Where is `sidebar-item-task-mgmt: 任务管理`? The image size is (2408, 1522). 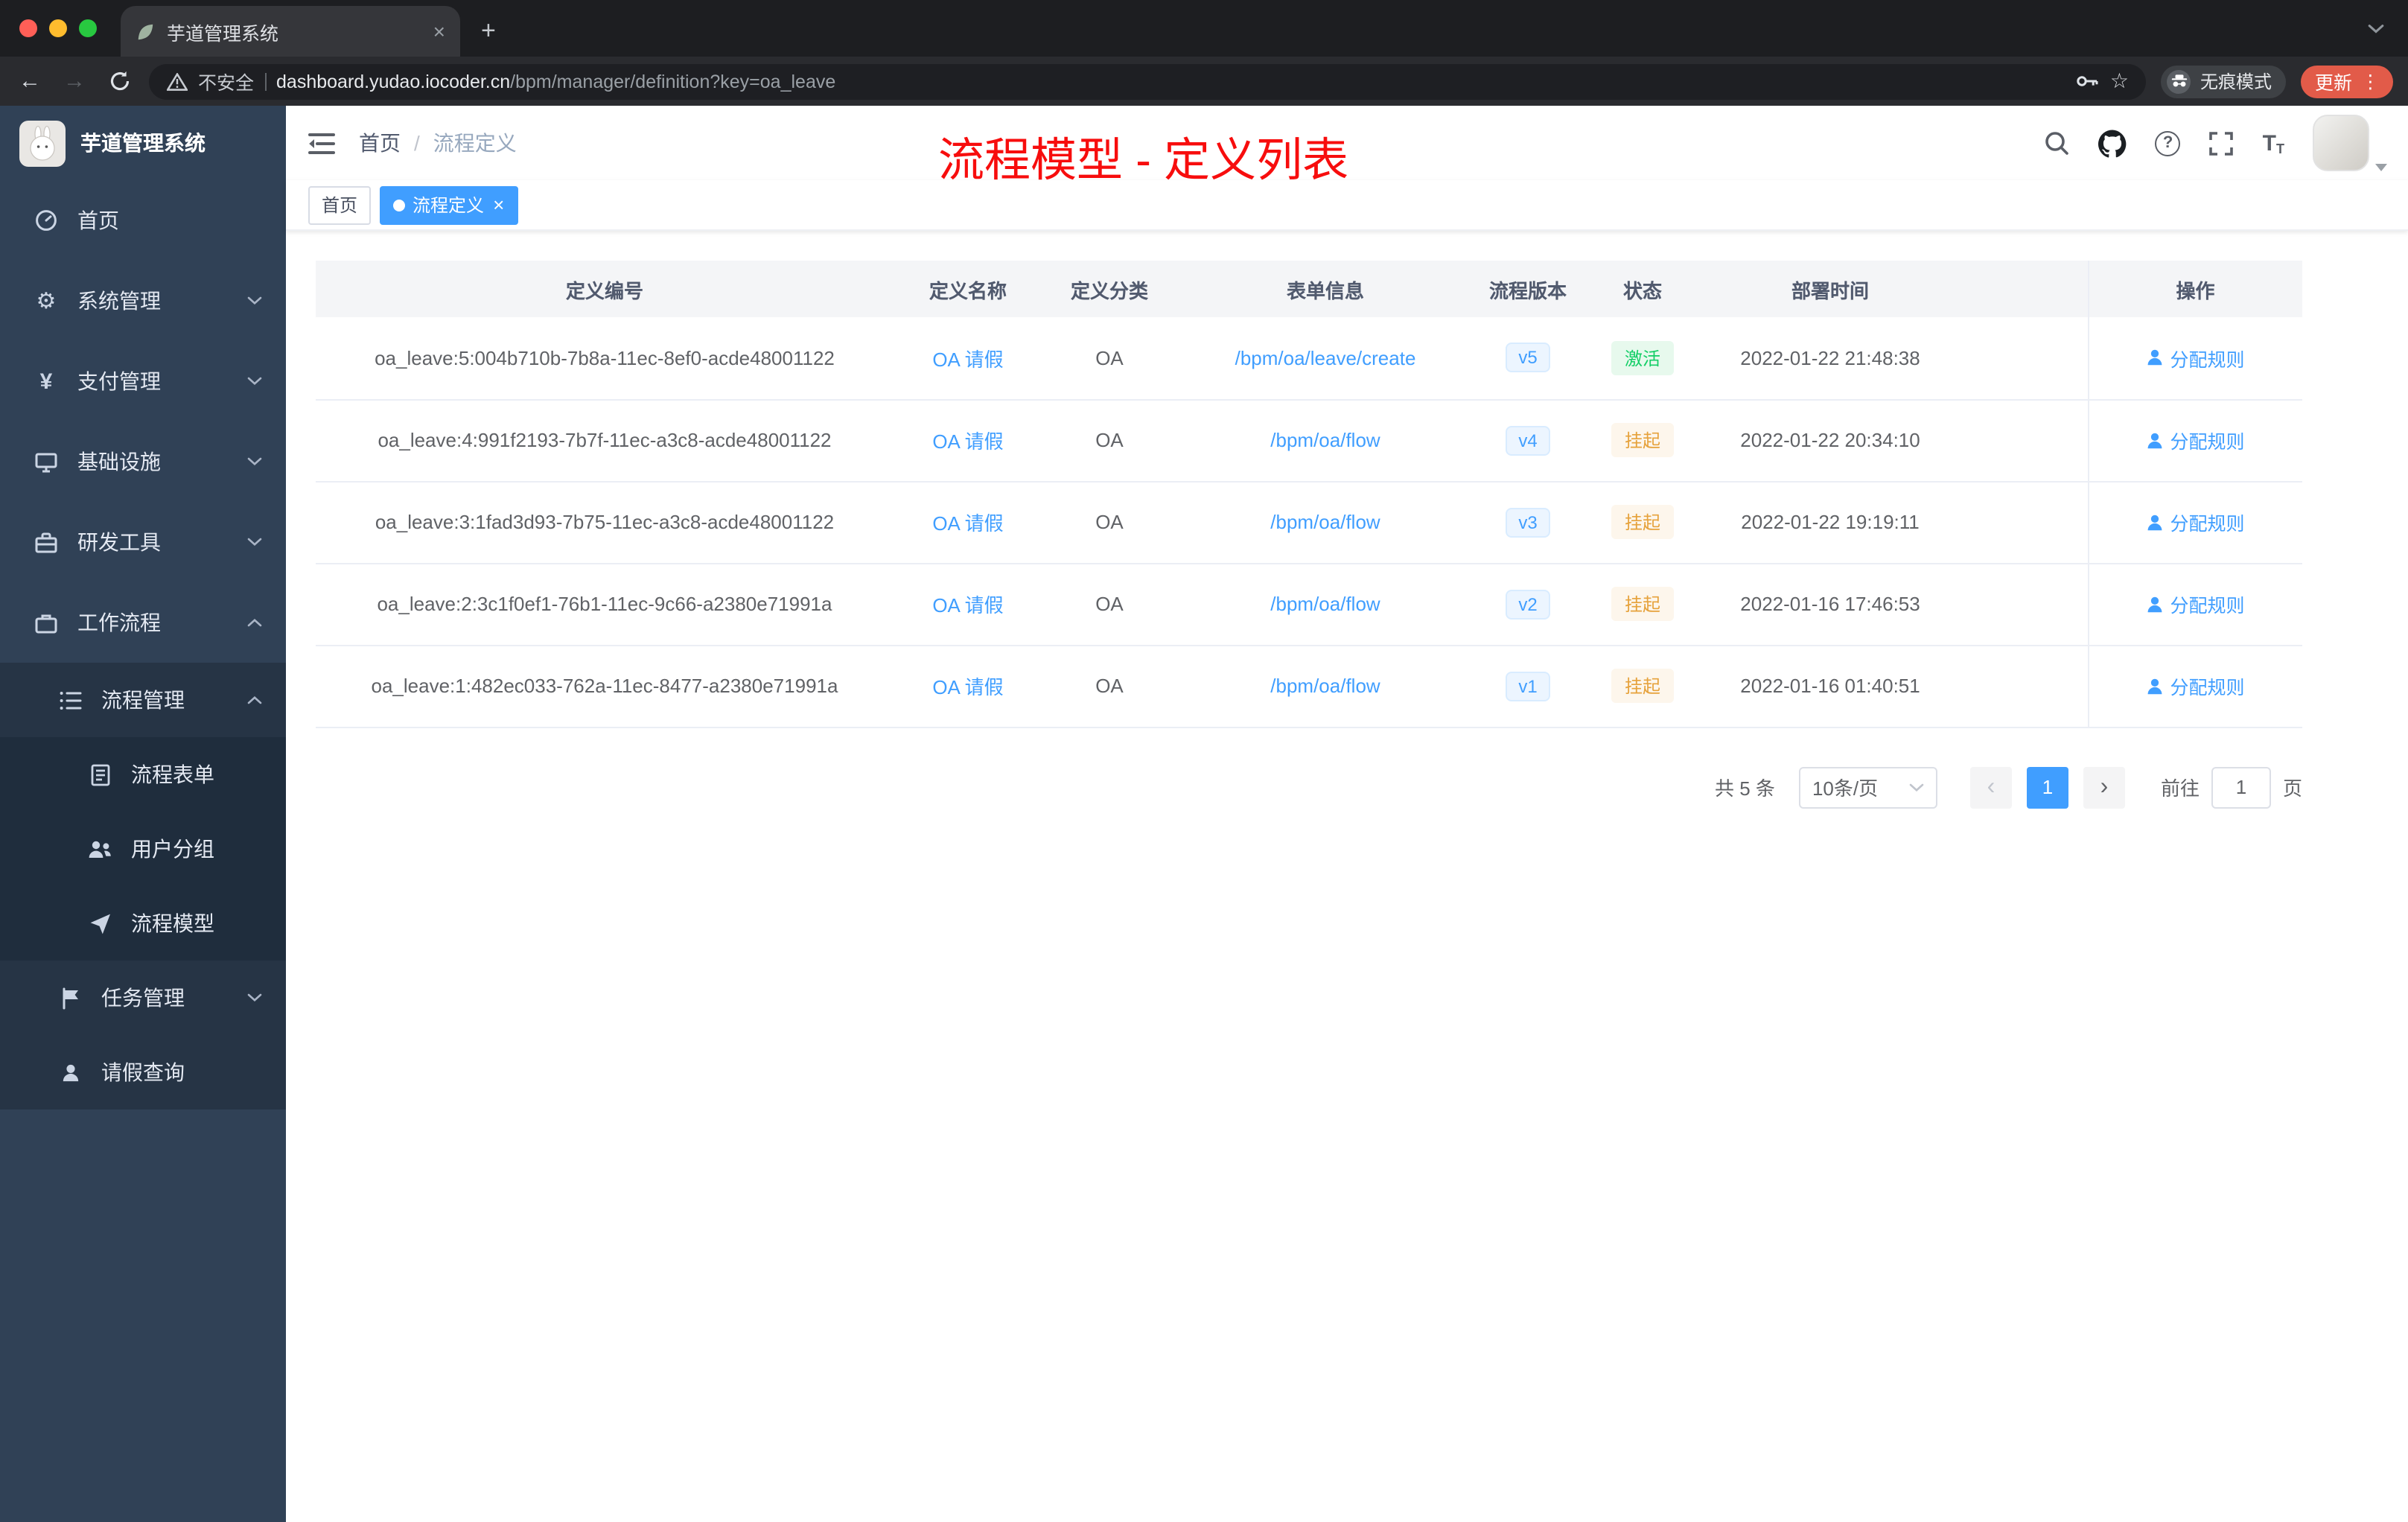 sidebar-item-task-mgmt: 任务管理 is located at coordinates (143, 998).